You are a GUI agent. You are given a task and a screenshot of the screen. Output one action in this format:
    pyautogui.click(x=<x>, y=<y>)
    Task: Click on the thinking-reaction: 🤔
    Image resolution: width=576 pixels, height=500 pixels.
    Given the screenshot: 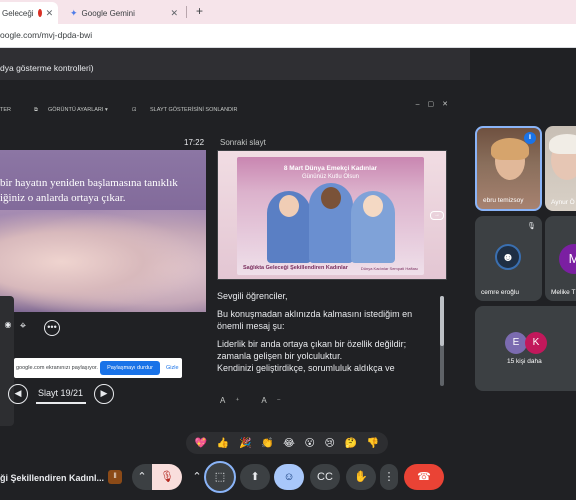 What is the action you would take?
    pyautogui.click(x=351, y=443)
    